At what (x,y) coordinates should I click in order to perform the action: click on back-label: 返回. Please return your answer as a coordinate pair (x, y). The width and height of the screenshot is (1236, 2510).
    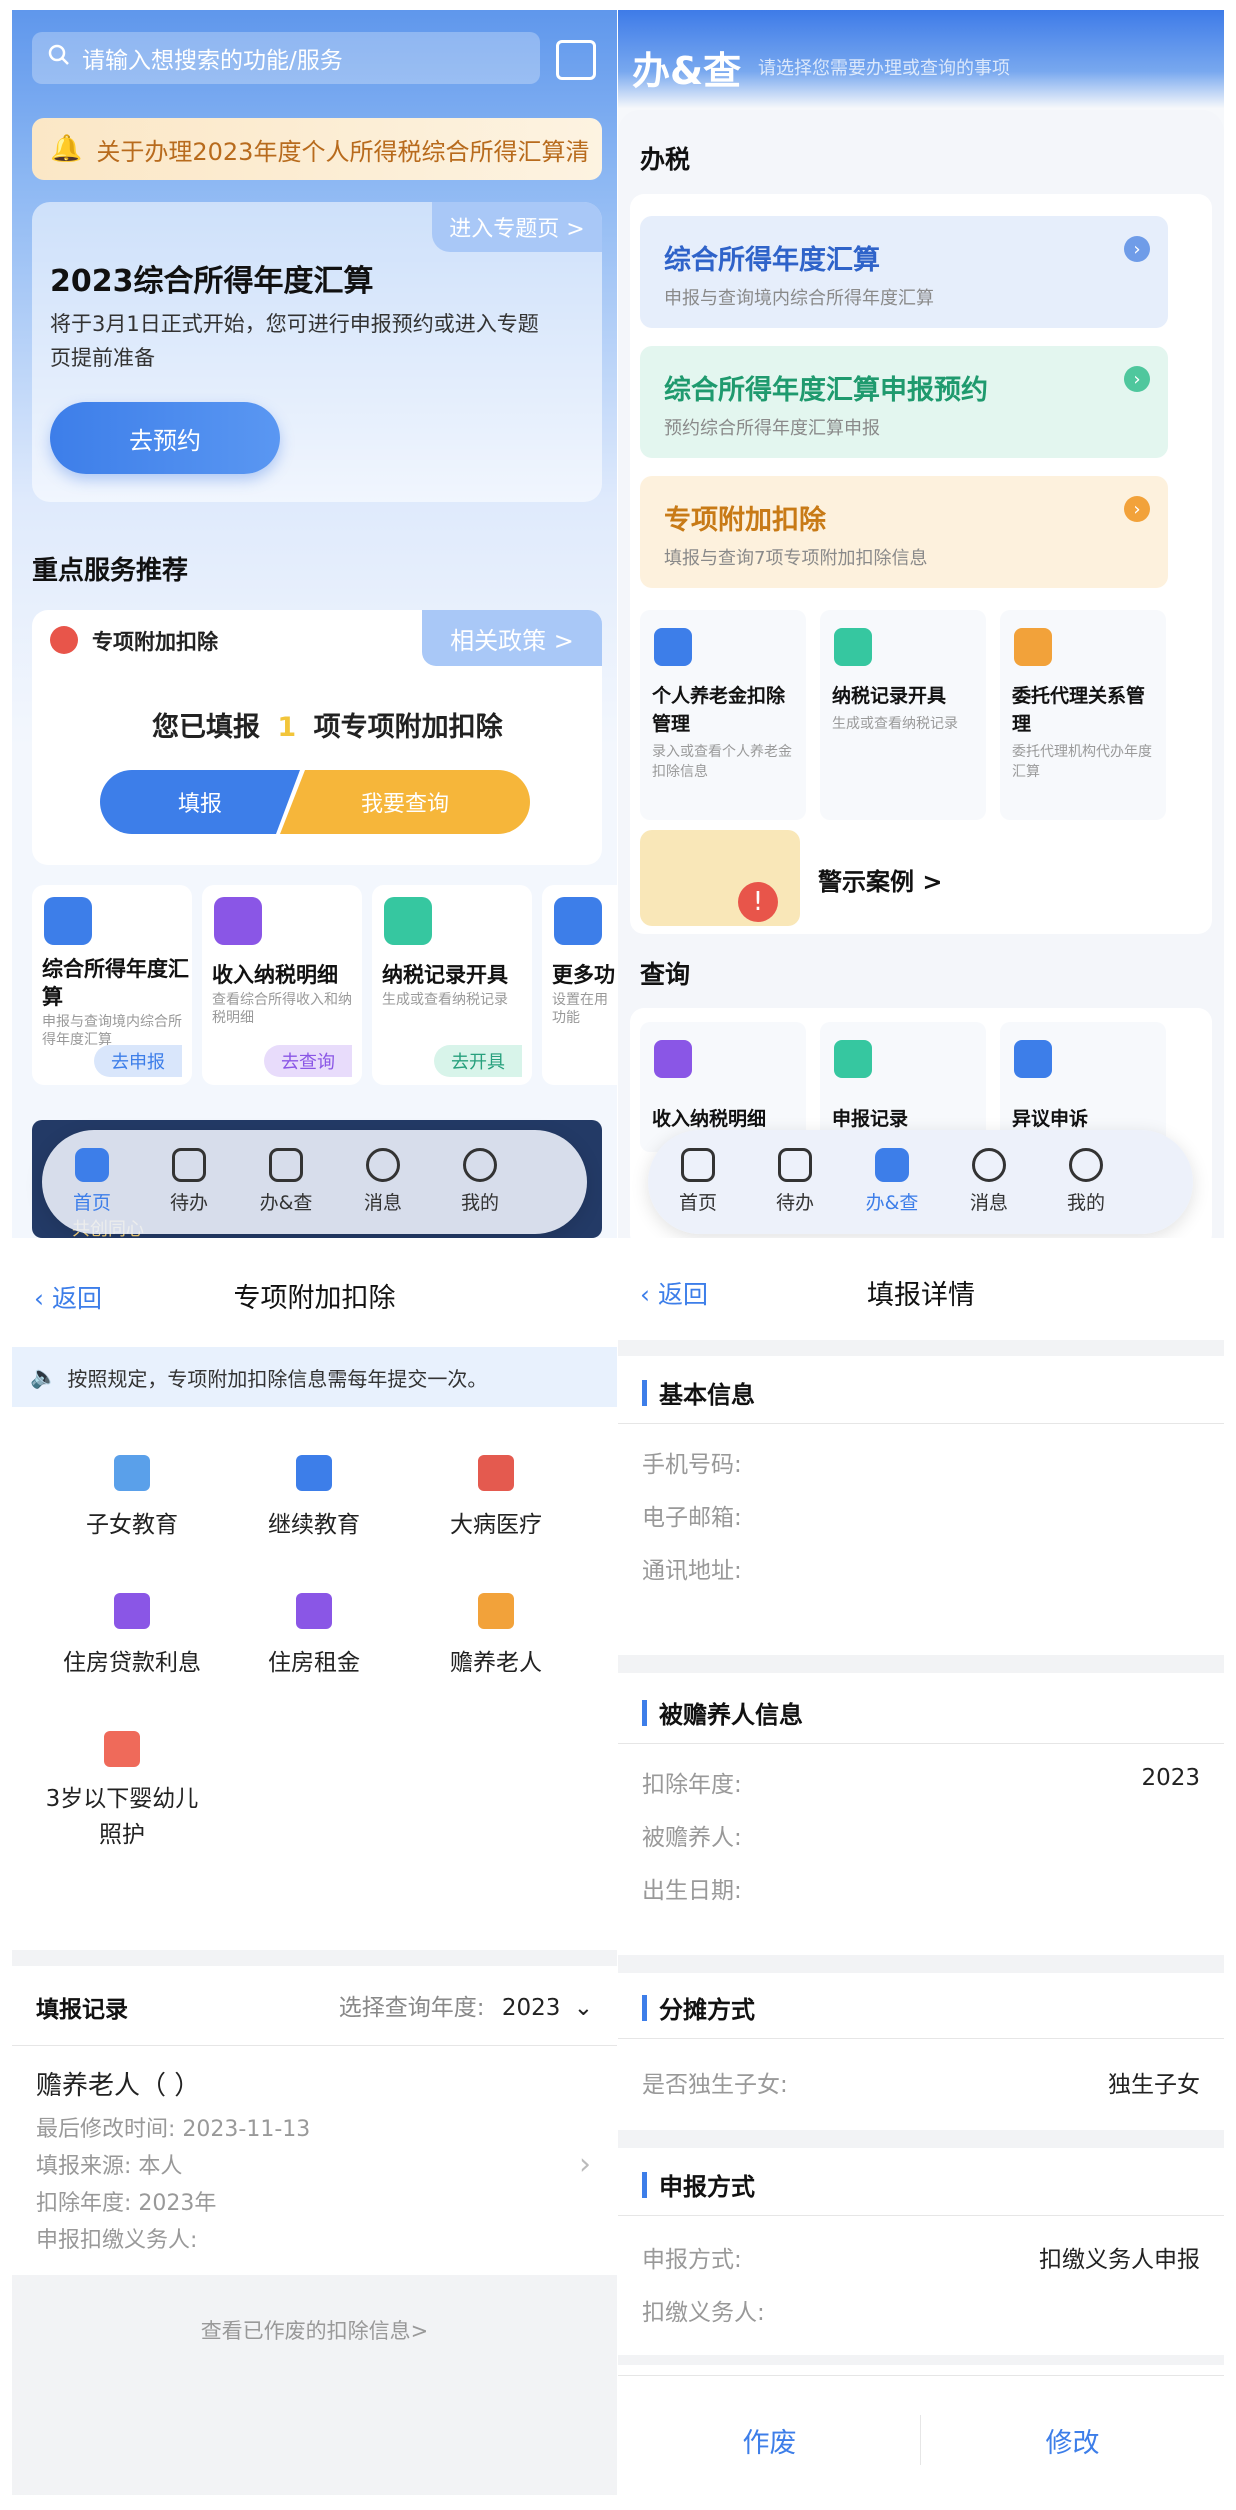
    Looking at the image, I should click on (682, 1294).